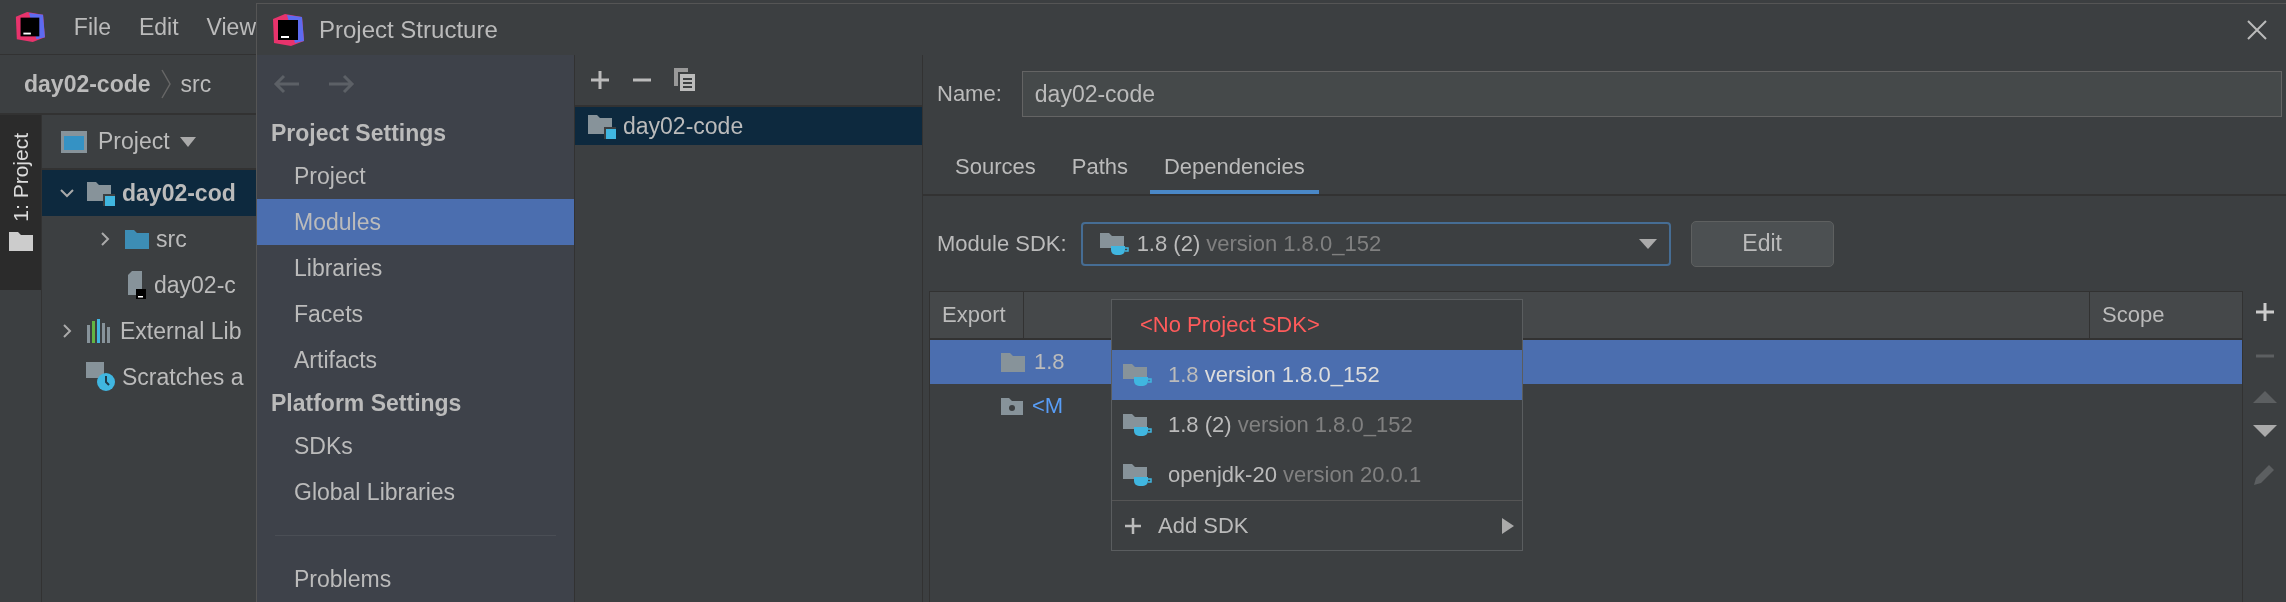 The width and height of the screenshot is (2286, 602). What do you see at coordinates (165, 84) in the screenshot?
I see `breadcrumb-separator-icon` at bounding box center [165, 84].